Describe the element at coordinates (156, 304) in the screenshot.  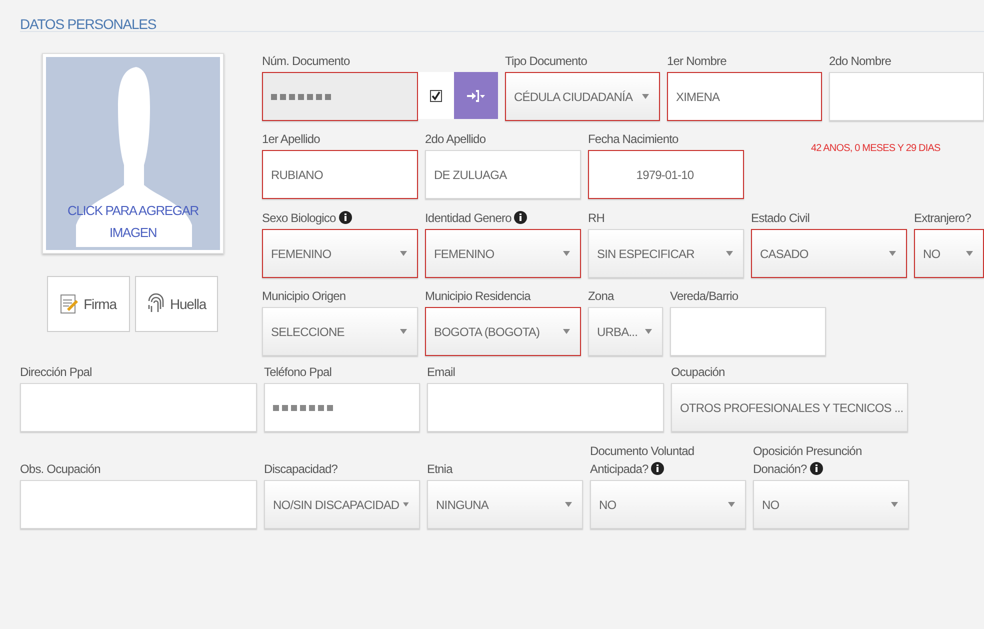
I see `fingerprint-icon` at that location.